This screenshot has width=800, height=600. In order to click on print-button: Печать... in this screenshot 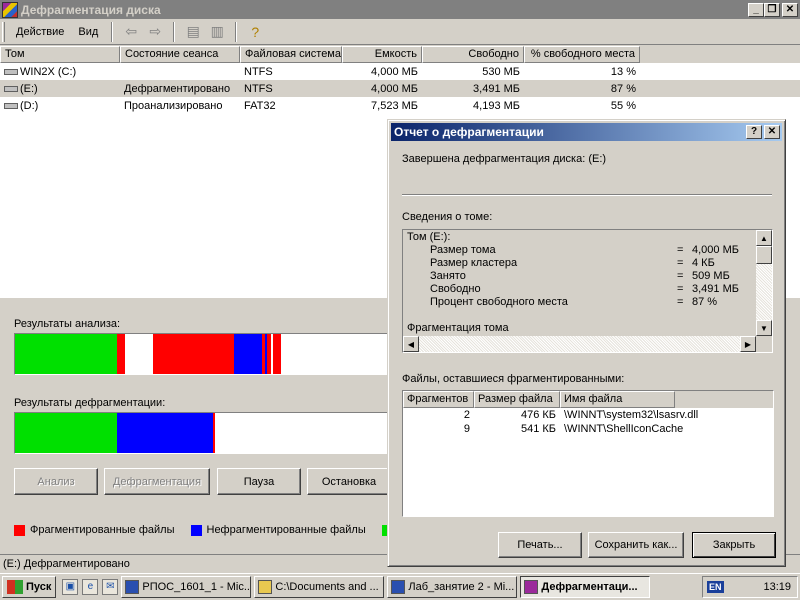, I will do `click(540, 545)`.